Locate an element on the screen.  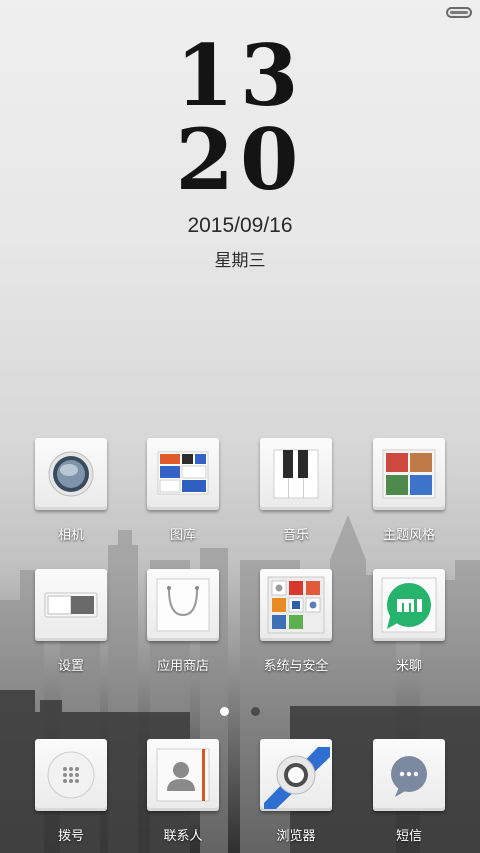
app-dialer: 拨号 is located at coordinates (71, 791).